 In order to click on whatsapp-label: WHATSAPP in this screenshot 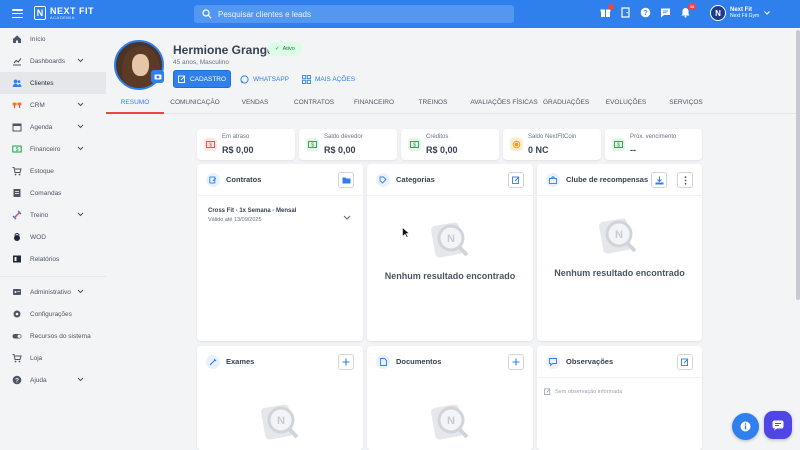, I will do `click(271, 79)`.